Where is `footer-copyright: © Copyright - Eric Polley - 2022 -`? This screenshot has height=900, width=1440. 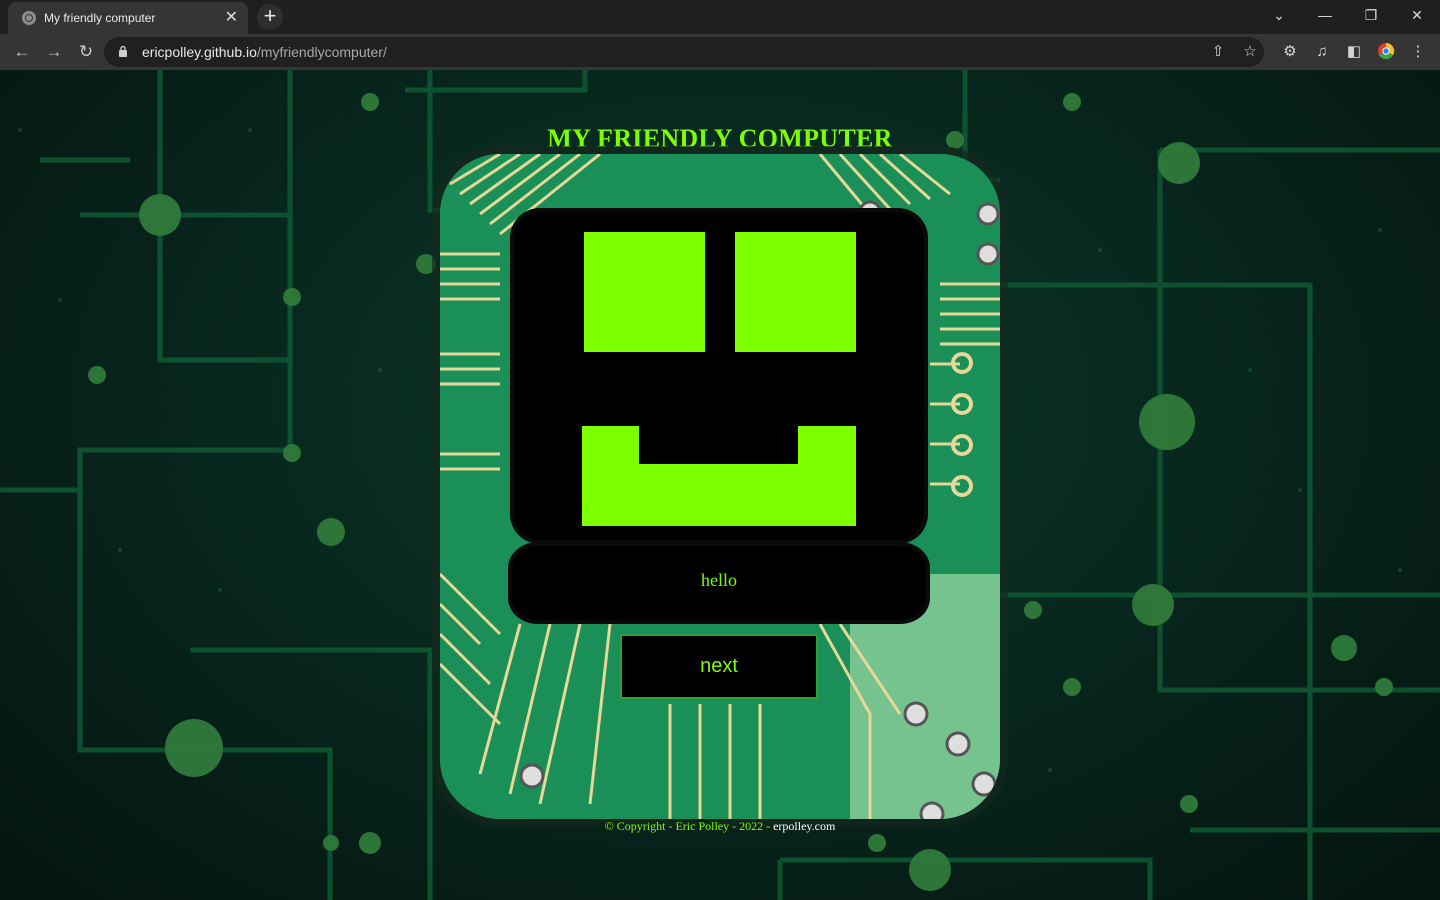
footer-copyright: © Copyright - Eric Polley - 2022 - is located at coordinates (689, 826).